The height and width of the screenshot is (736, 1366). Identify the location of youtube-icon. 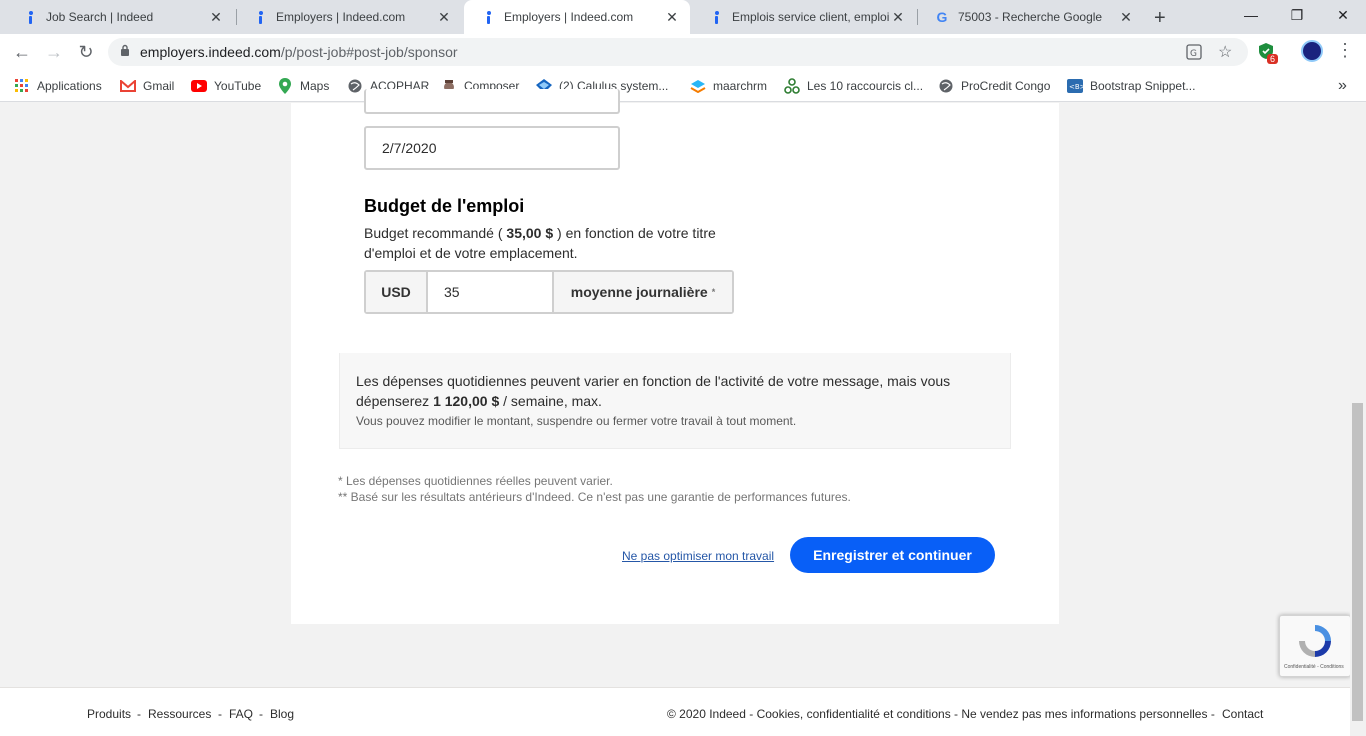
(199, 86).